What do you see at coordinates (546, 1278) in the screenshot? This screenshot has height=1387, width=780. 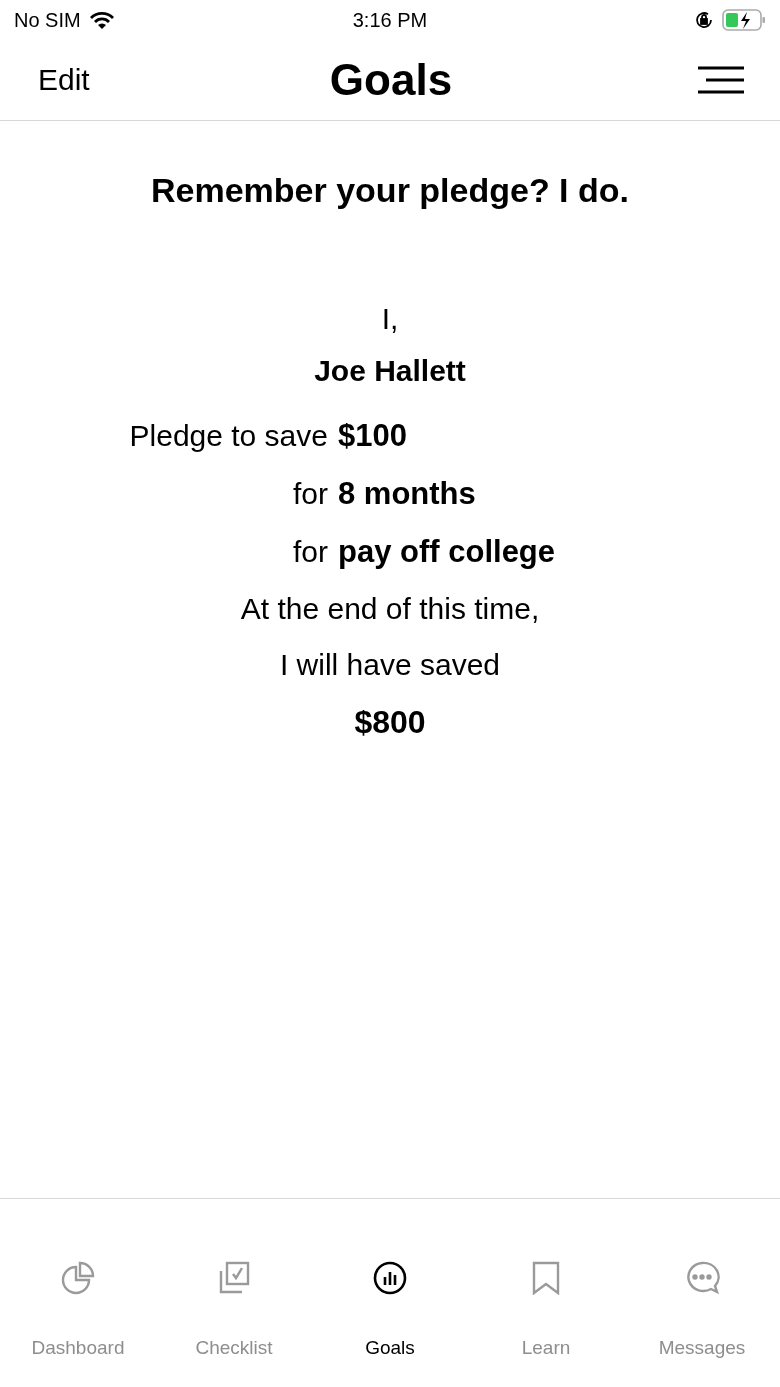 I see `bookmark-icon` at bounding box center [546, 1278].